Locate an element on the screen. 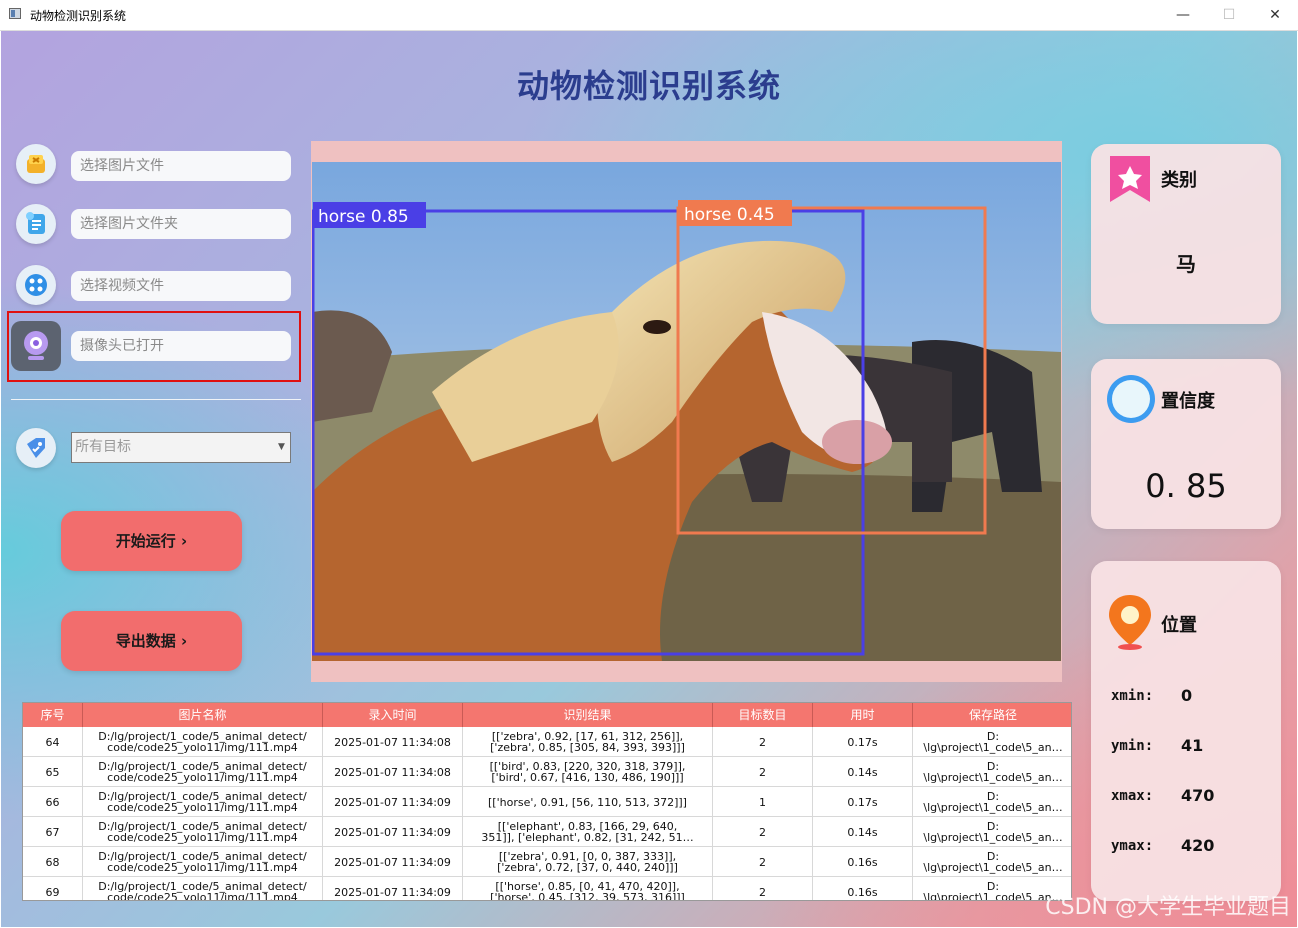  category-value: 马 is located at coordinates (1186, 264).